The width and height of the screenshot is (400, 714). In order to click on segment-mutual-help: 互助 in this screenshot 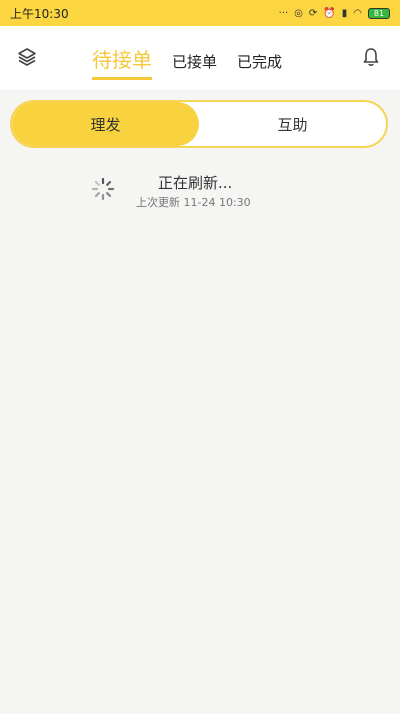, I will do `click(292, 124)`.